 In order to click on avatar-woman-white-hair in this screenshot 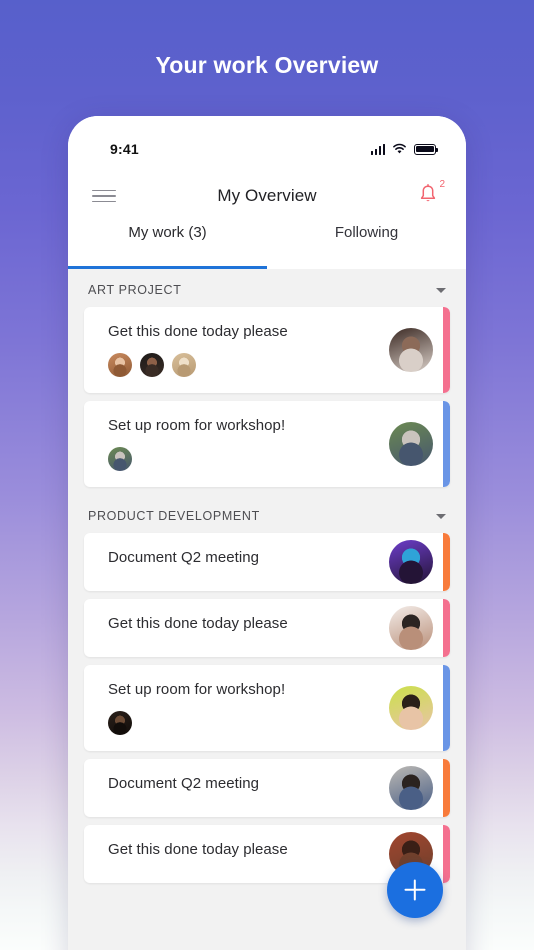, I will do `click(411, 350)`.